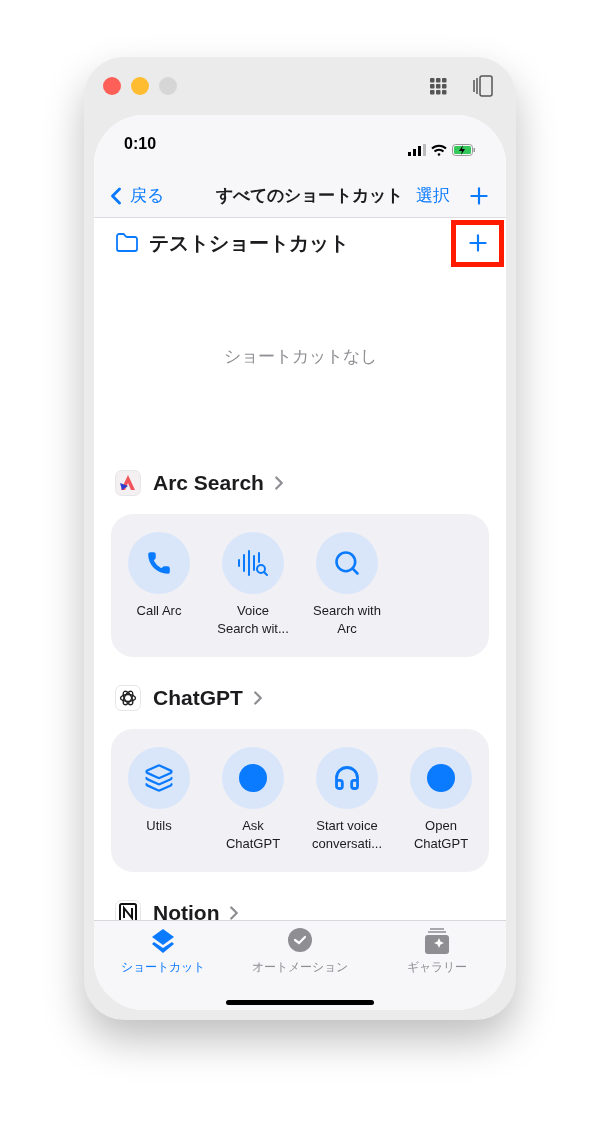 This screenshot has width=600, height=1132. What do you see at coordinates (198, 698) in the screenshot?
I see `app-section-title: ChatGPT` at bounding box center [198, 698].